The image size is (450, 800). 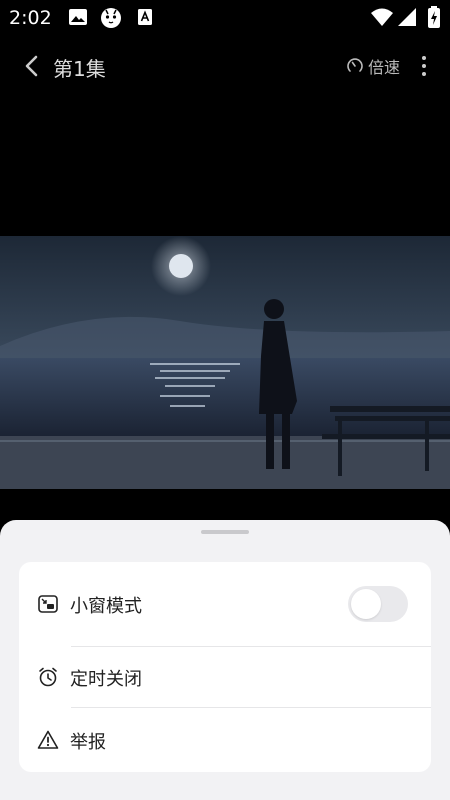 I want to click on warning-icon, so click(x=48, y=739).